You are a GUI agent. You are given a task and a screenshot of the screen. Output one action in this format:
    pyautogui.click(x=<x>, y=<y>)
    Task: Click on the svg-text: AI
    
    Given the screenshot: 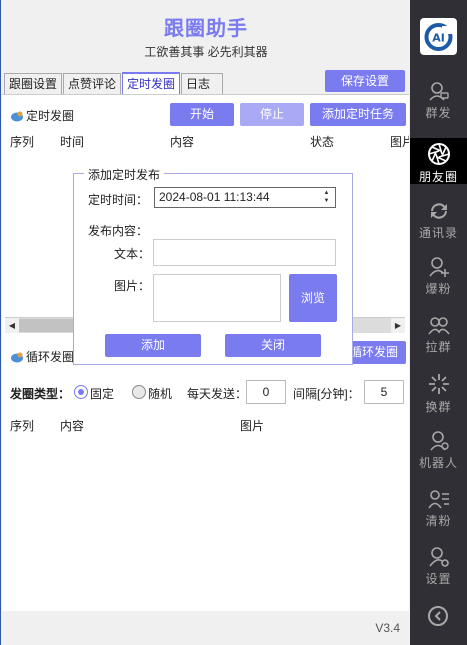 What is the action you would take?
    pyautogui.click(x=438, y=38)
    